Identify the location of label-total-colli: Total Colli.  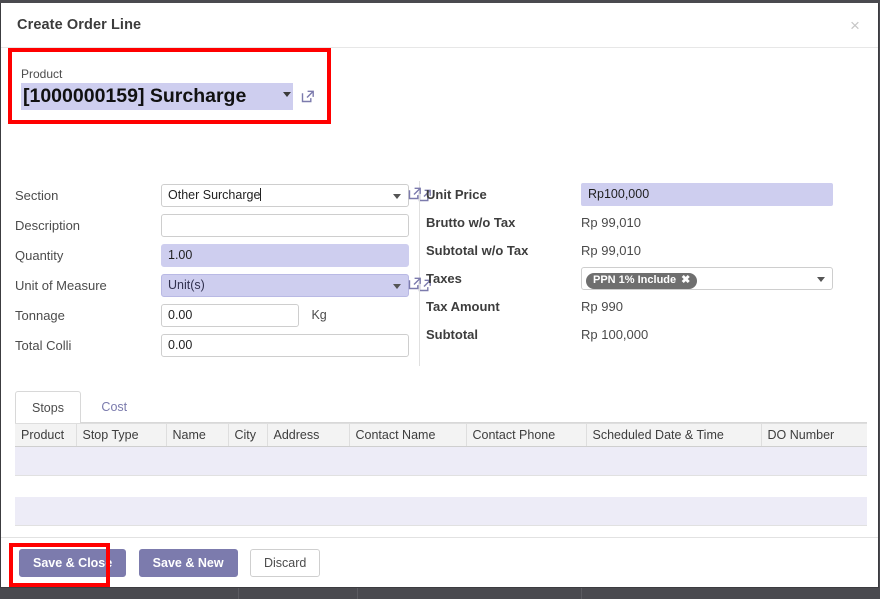
(43, 345).